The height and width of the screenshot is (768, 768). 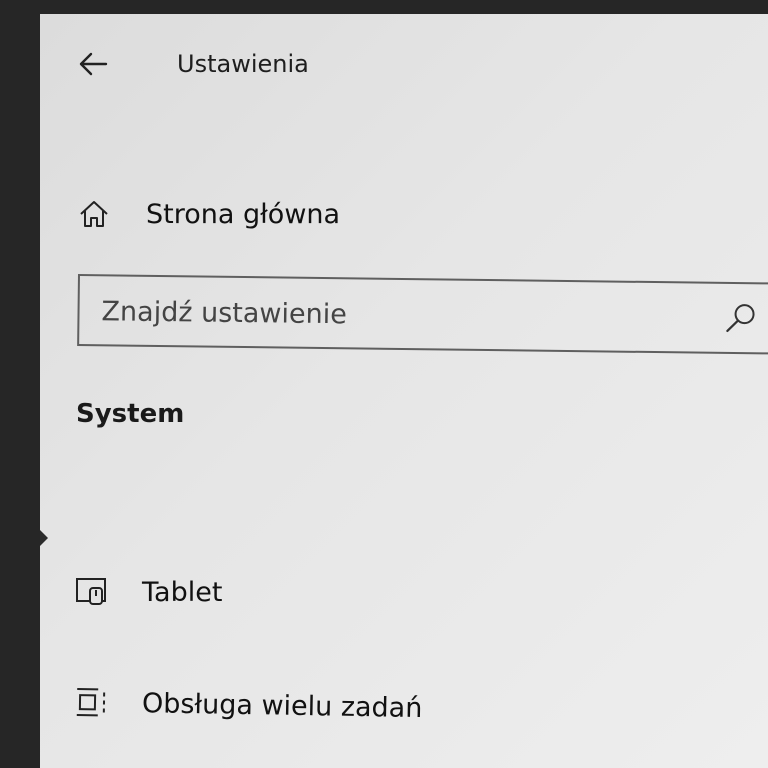 What do you see at coordinates (92, 702) in the screenshot?
I see `multitasking-icon` at bounding box center [92, 702].